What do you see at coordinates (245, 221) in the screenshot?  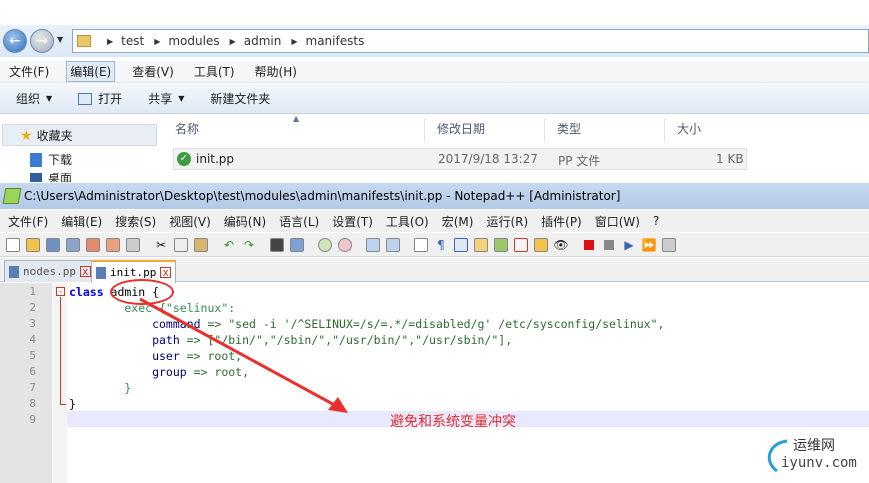 I see `npp-menu-encoding: 编码(N)` at bounding box center [245, 221].